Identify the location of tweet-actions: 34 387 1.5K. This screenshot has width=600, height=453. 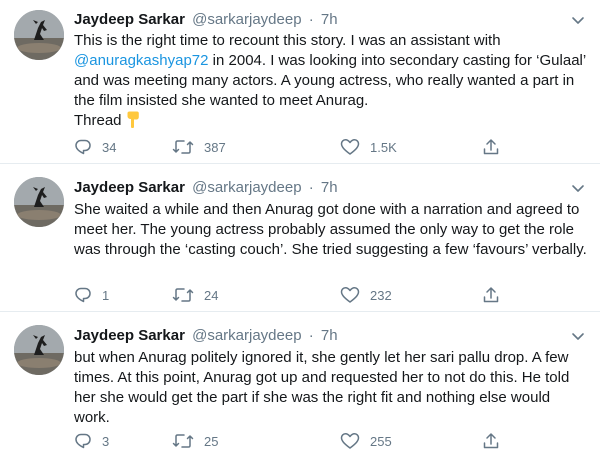
(294, 147).